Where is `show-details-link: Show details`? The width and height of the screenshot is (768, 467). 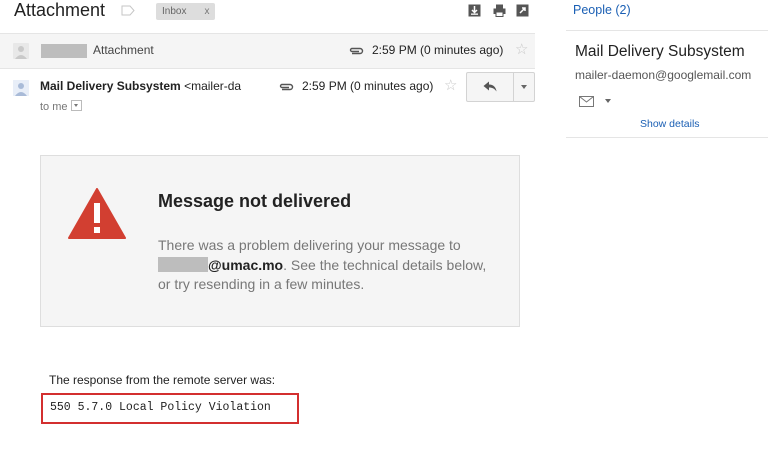 show-details-link: Show details is located at coordinates (670, 124).